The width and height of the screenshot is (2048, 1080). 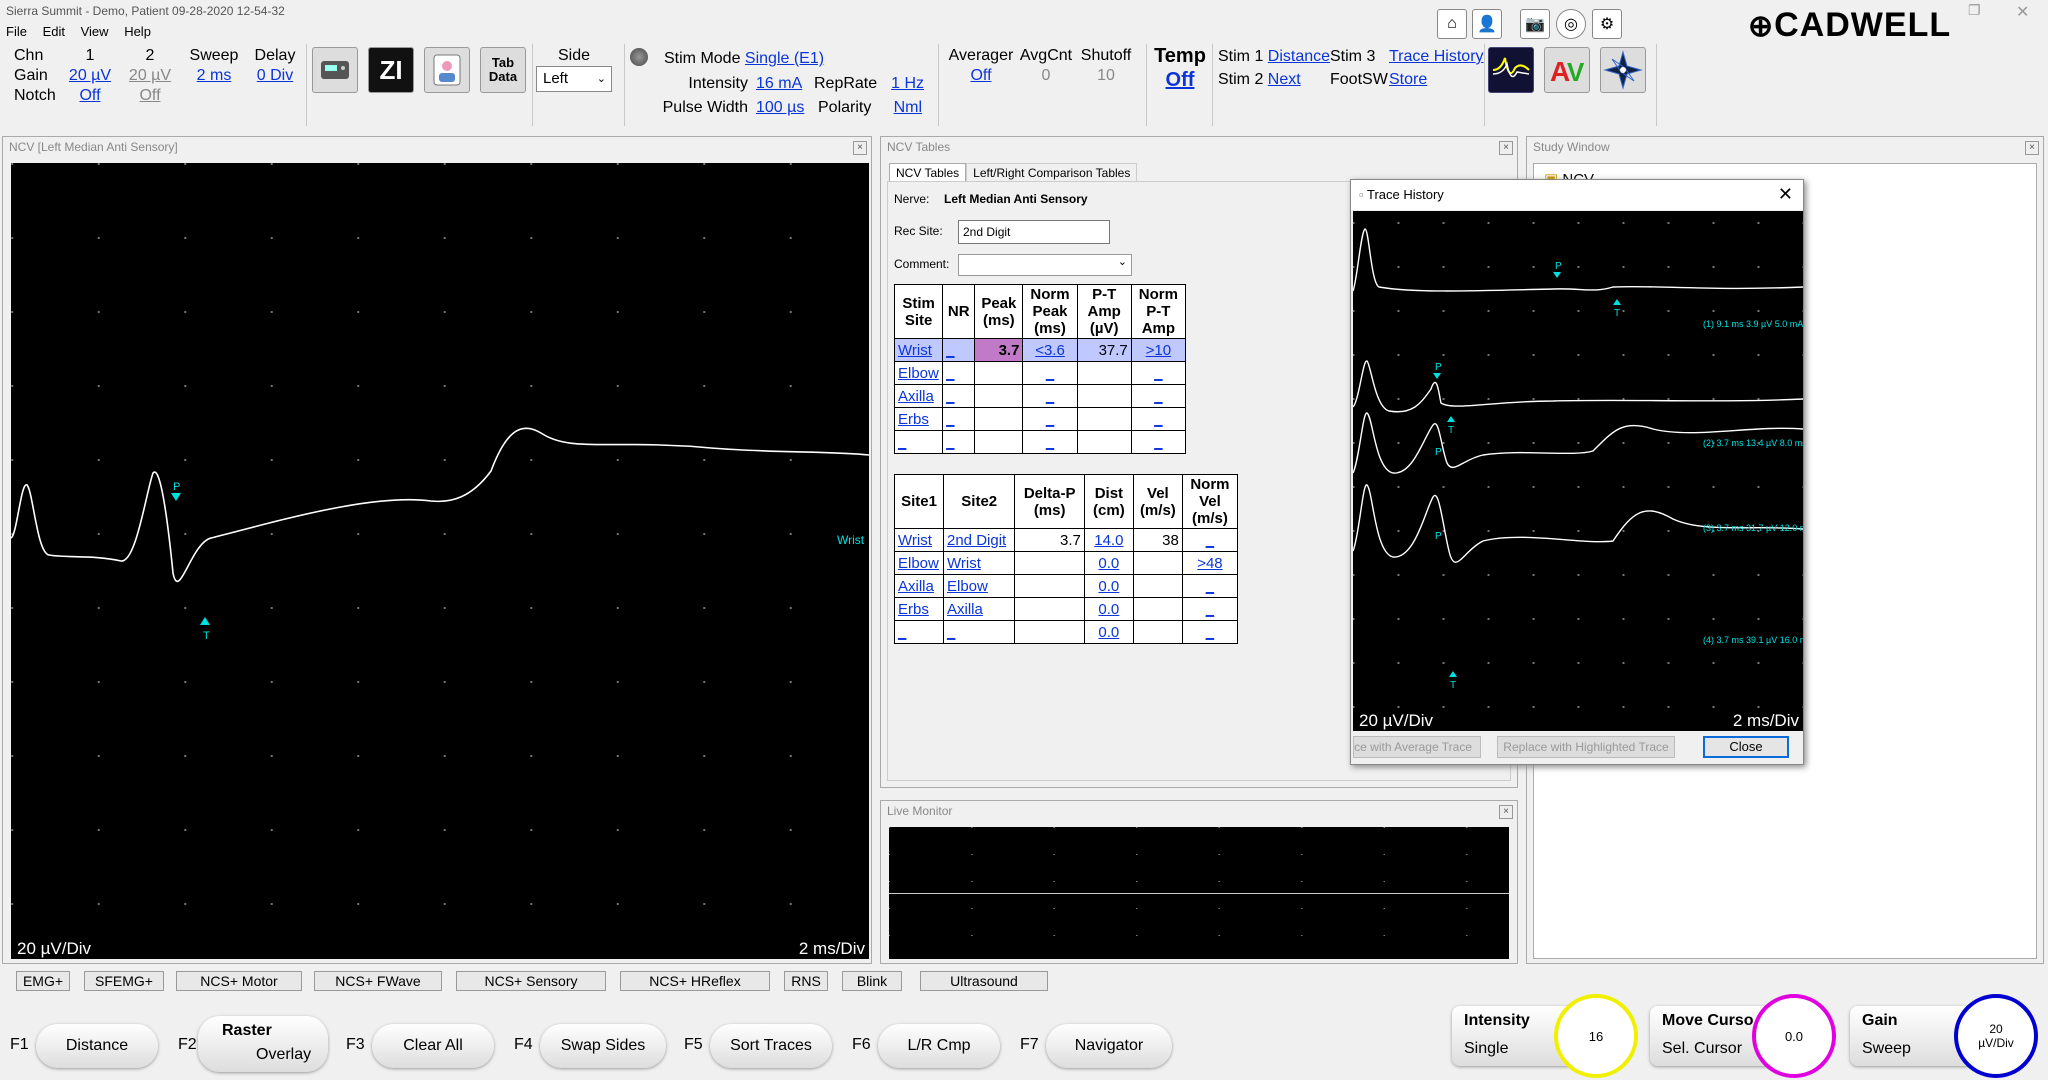 What do you see at coordinates (1557, 275) in the screenshot?
I see `trace1-peak-marker-icon` at bounding box center [1557, 275].